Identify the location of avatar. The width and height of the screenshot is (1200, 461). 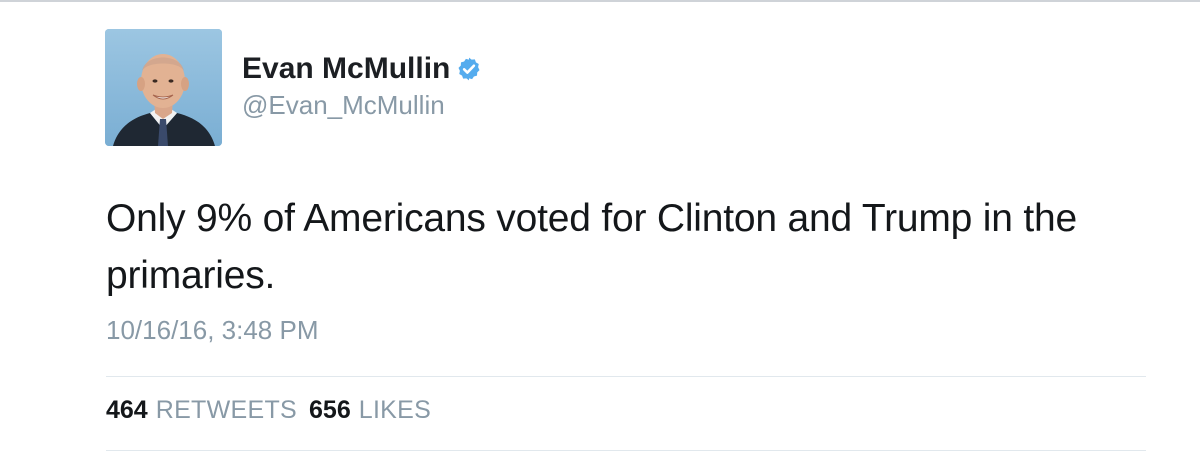
(163, 87).